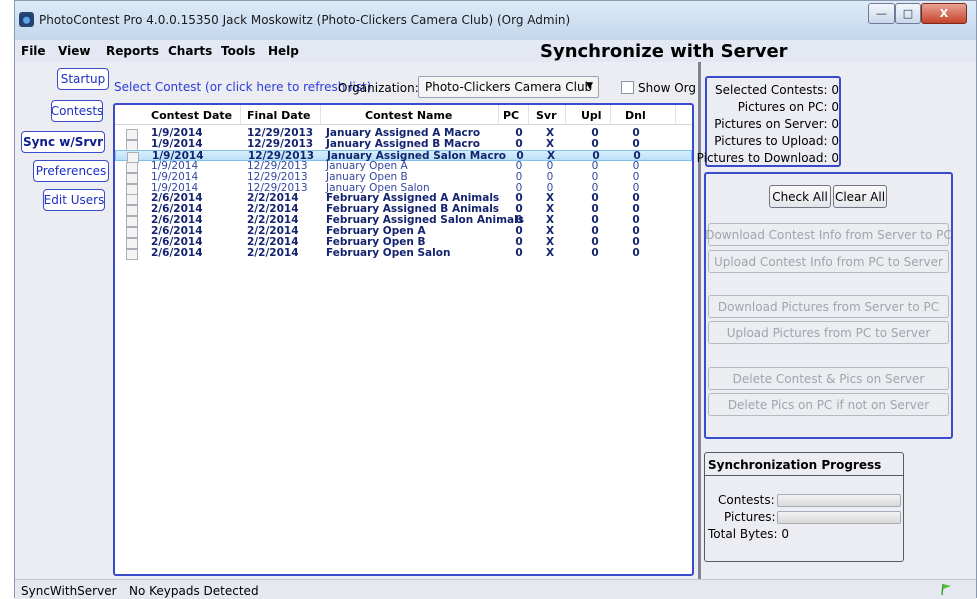  What do you see at coordinates (408, 115) in the screenshot?
I see `column-header-contest-name: Contest Name` at bounding box center [408, 115].